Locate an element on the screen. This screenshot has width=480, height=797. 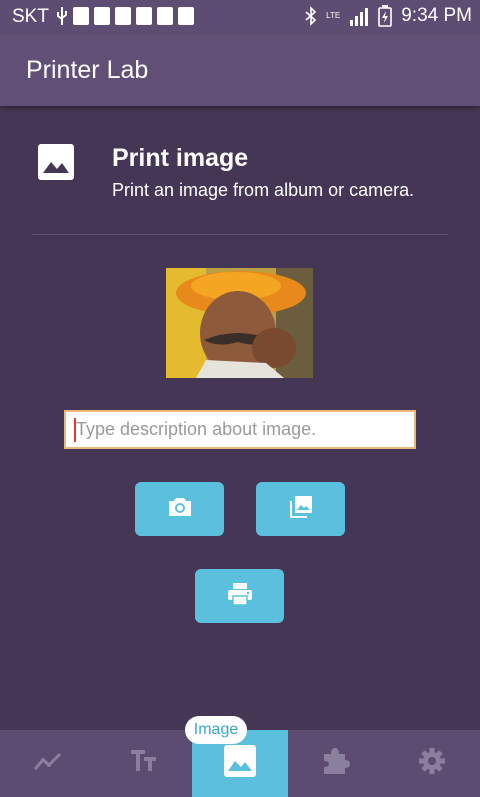
nav-item-text is located at coordinates (144, 763).